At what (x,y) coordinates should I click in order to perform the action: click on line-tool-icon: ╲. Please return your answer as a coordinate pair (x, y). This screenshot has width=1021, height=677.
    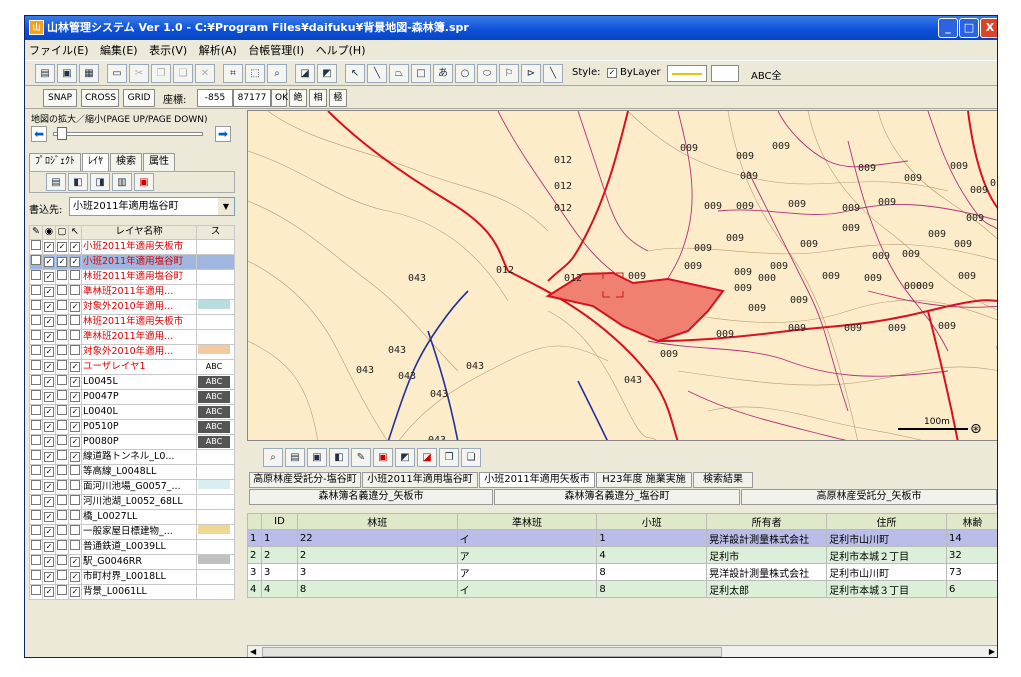
    Looking at the image, I should click on (377, 73).